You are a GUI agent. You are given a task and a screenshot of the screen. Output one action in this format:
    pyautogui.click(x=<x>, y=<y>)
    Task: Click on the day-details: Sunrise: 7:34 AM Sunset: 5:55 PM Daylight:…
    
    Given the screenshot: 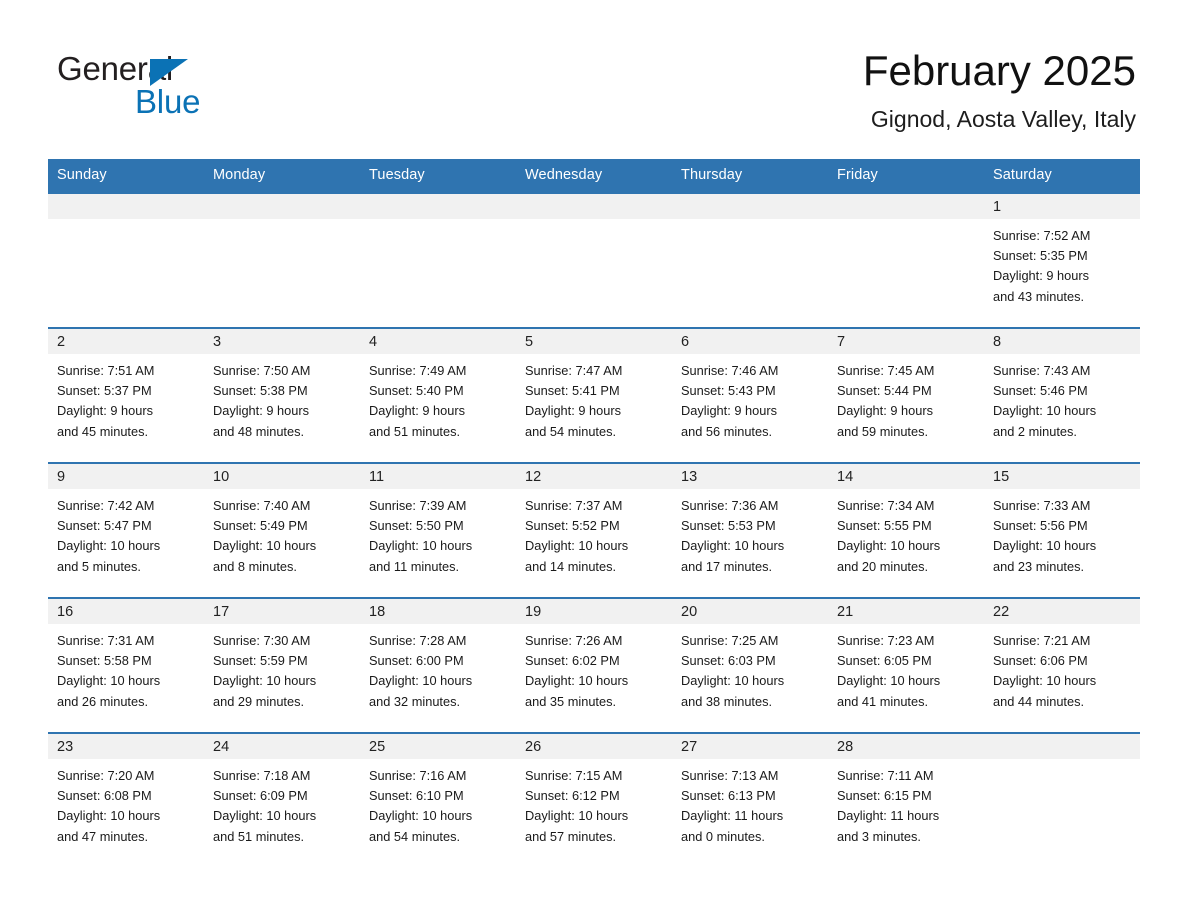 What is the action you would take?
    pyautogui.click(x=906, y=533)
    